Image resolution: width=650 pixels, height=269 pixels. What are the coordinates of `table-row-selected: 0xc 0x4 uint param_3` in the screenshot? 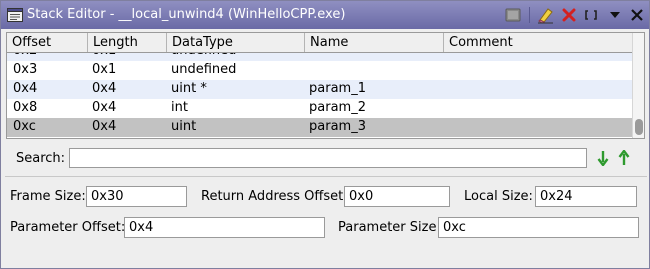 It's located at (320, 127).